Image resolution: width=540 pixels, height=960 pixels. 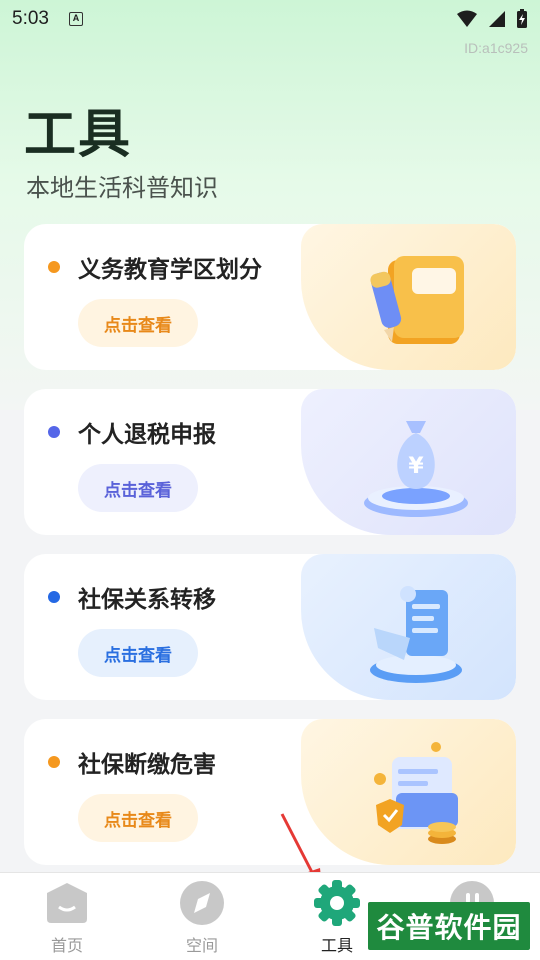 I want to click on battery-charging-icon, so click(x=522, y=18).